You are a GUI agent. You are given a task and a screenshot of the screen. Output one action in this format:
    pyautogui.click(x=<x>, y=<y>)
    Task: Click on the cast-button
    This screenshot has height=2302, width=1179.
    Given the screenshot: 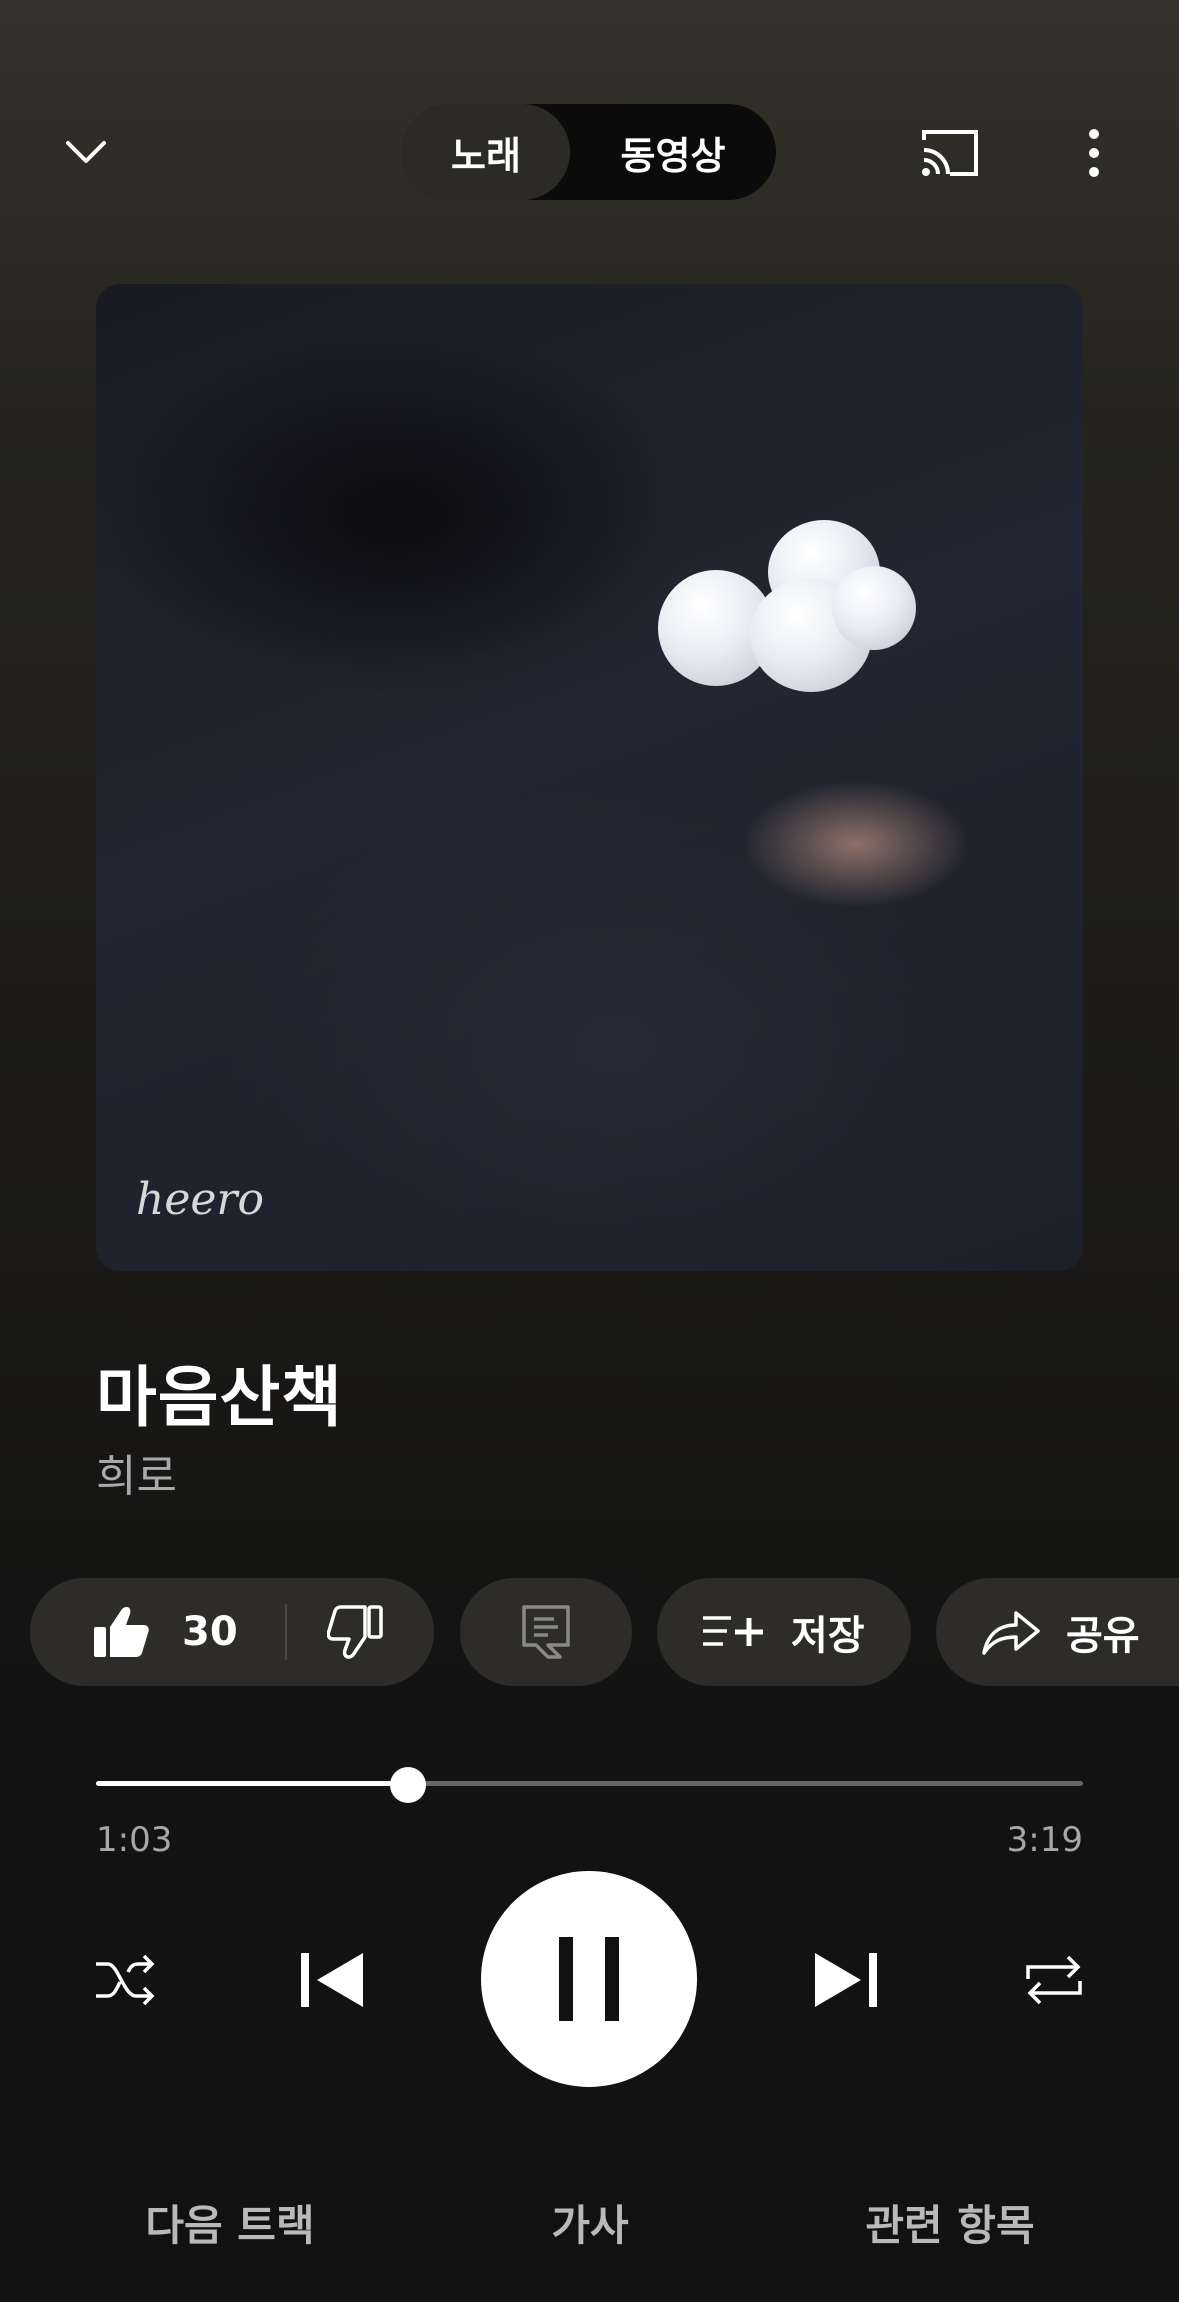 What is the action you would take?
    pyautogui.click(x=950, y=153)
    